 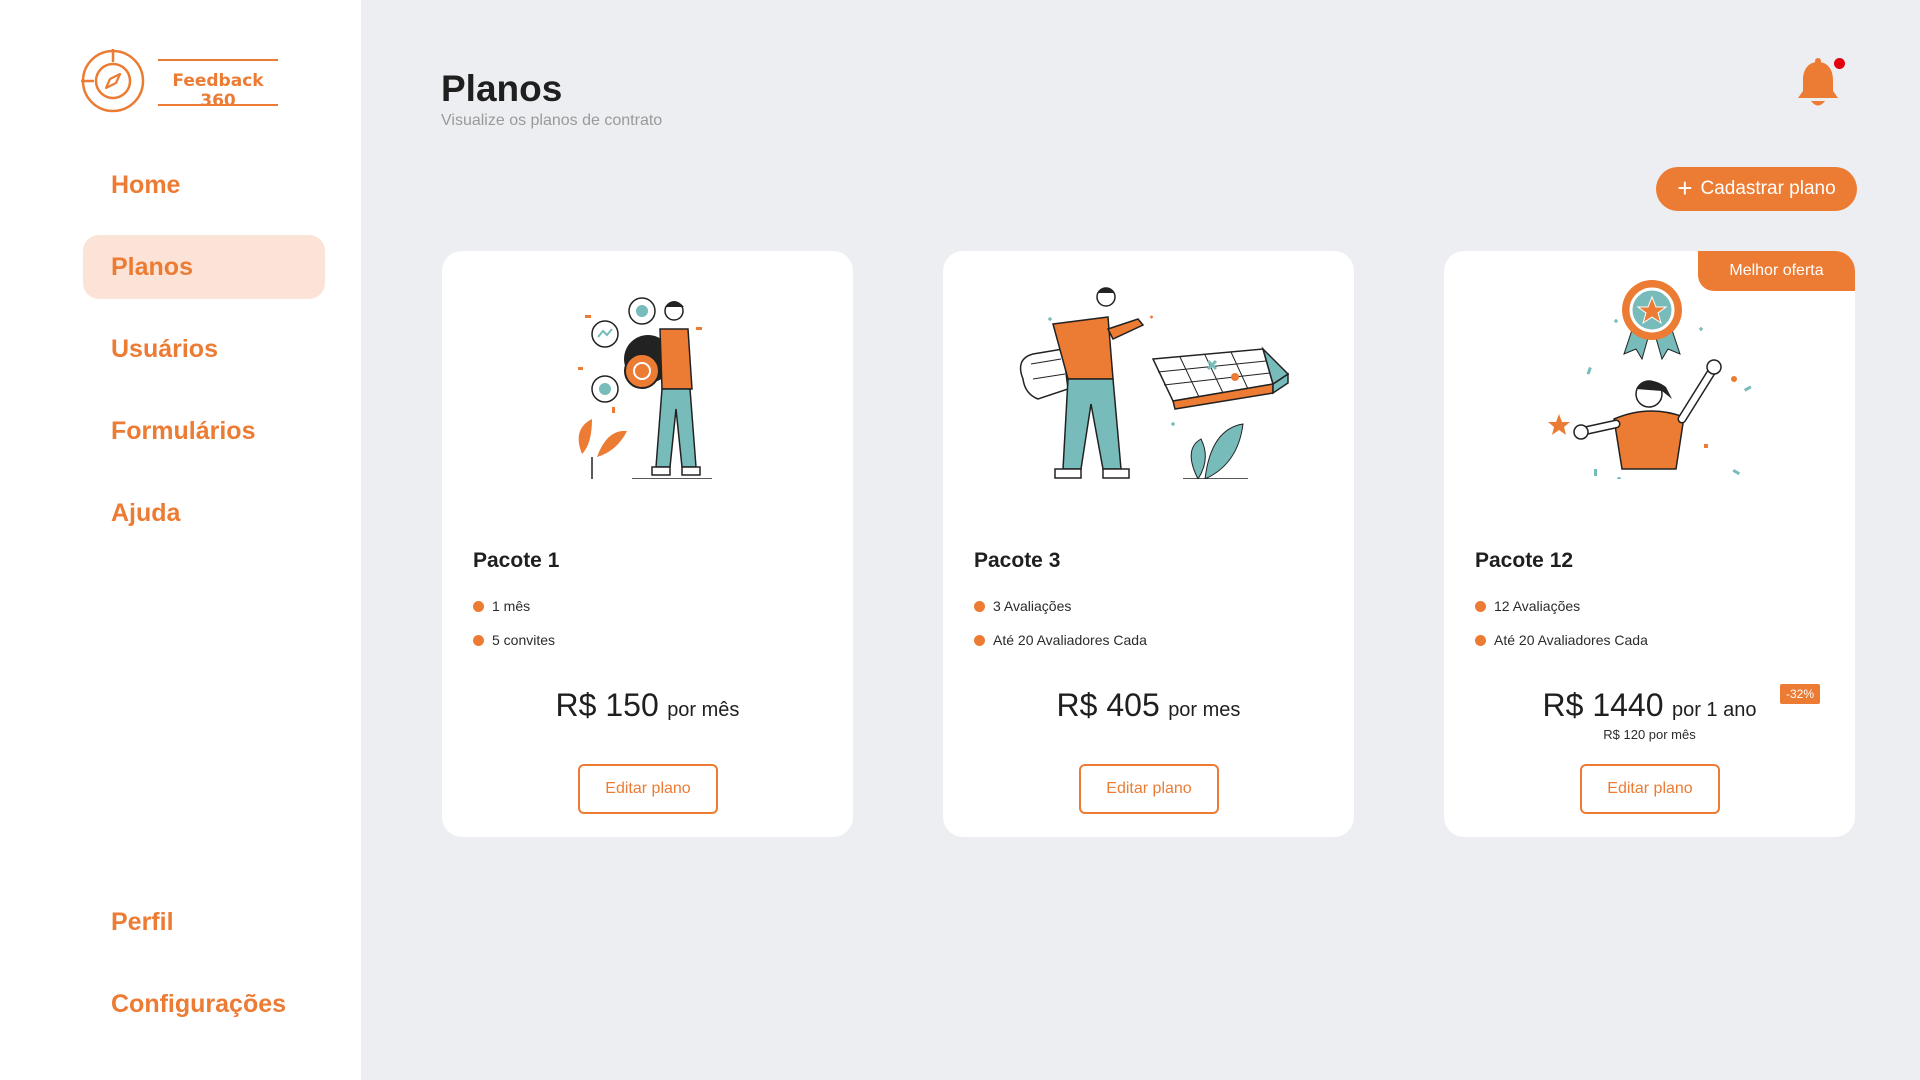 What do you see at coordinates (1649, 734) in the screenshot?
I see `plan-monthly-price: R$ 120 por mês` at bounding box center [1649, 734].